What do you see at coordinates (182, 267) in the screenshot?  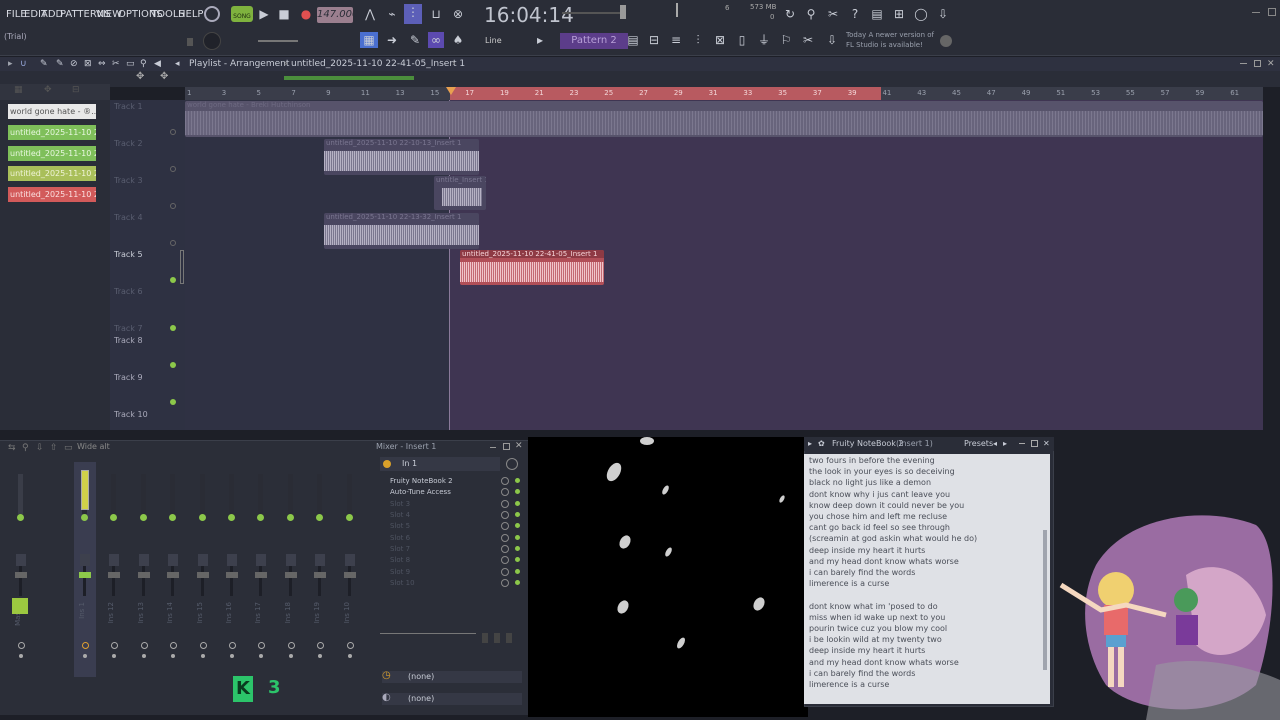 I see `track-selector` at bounding box center [182, 267].